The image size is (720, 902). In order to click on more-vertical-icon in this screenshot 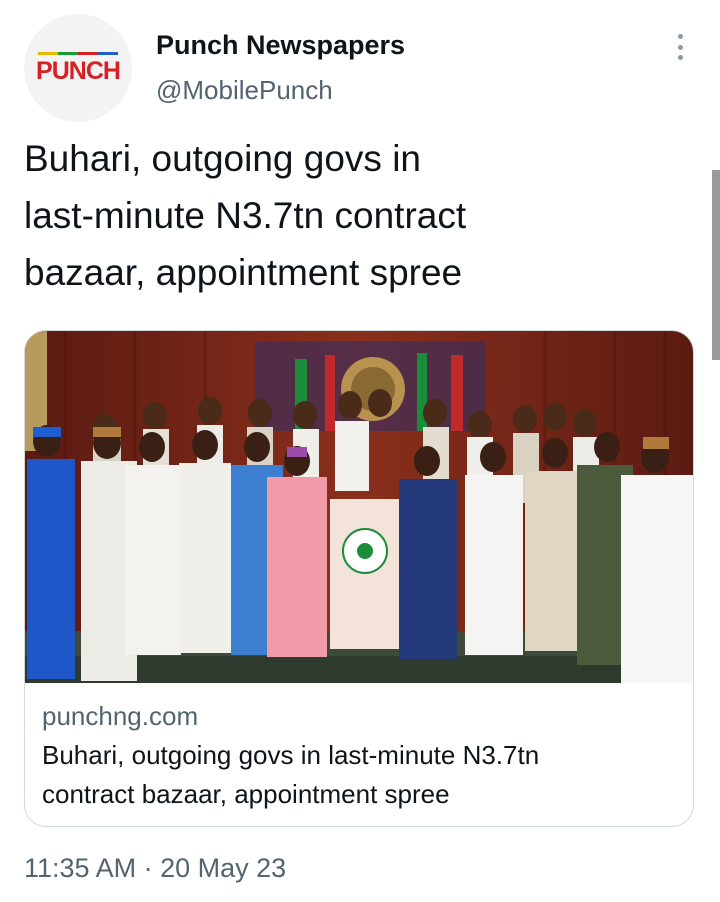, I will do `click(680, 47)`.